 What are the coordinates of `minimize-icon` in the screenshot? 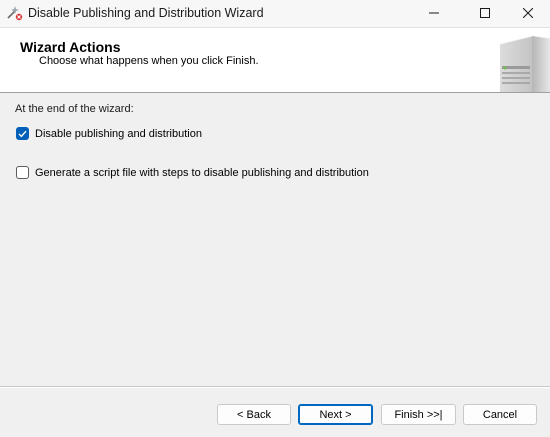 It's located at (434, 14).